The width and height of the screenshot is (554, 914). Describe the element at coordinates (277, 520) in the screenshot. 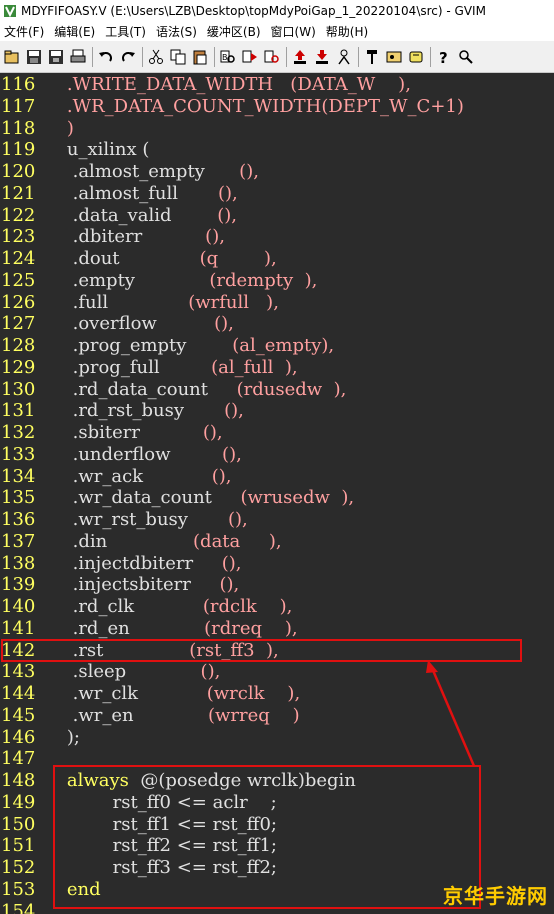

I see `code-line: 136 .wr_rst_busy (),` at that location.